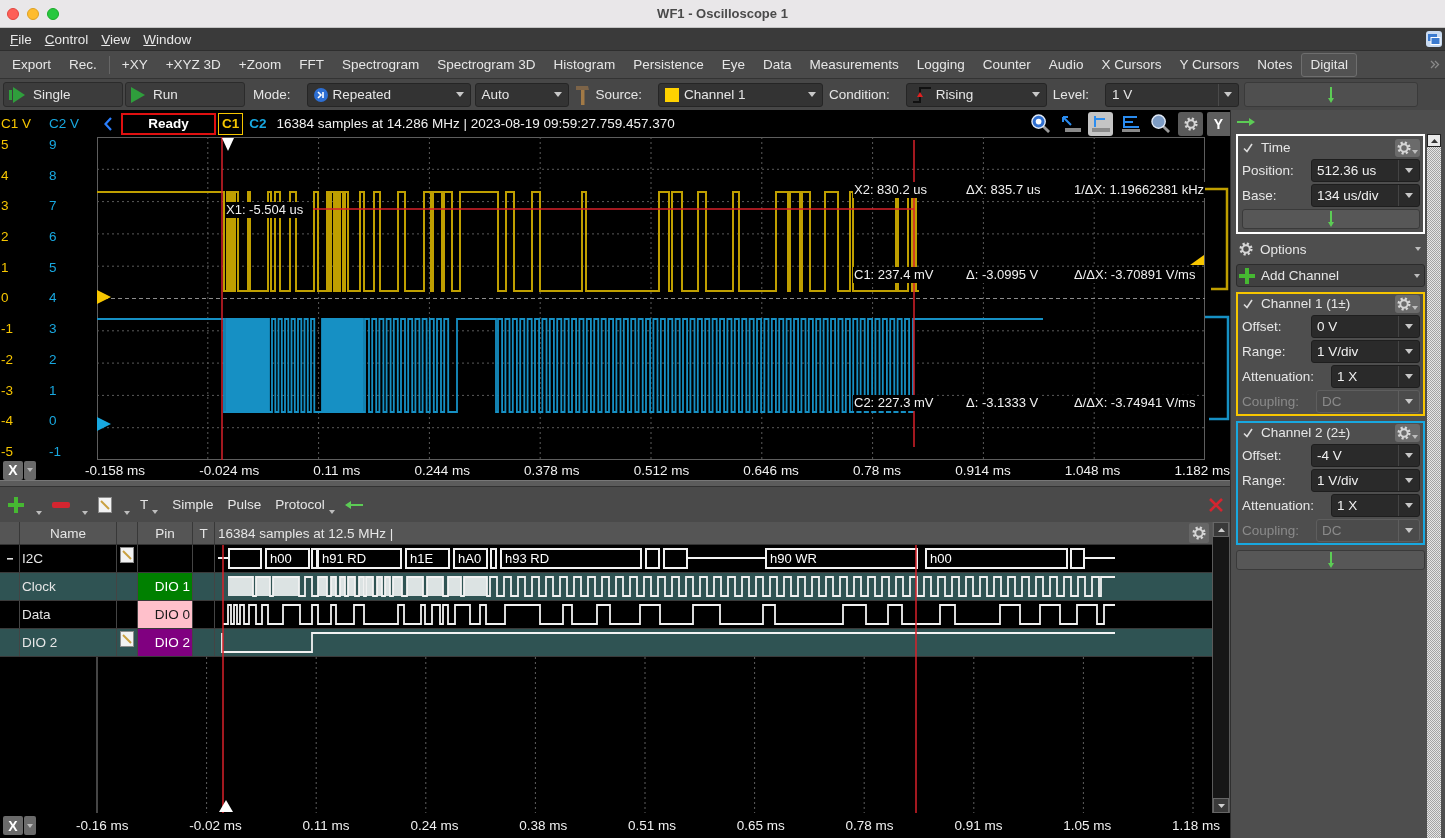 The width and height of the screenshot is (1445, 838). Describe the element at coordinates (854, 64) in the screenshot. I see `toolbar-button: Measurements` at that location.